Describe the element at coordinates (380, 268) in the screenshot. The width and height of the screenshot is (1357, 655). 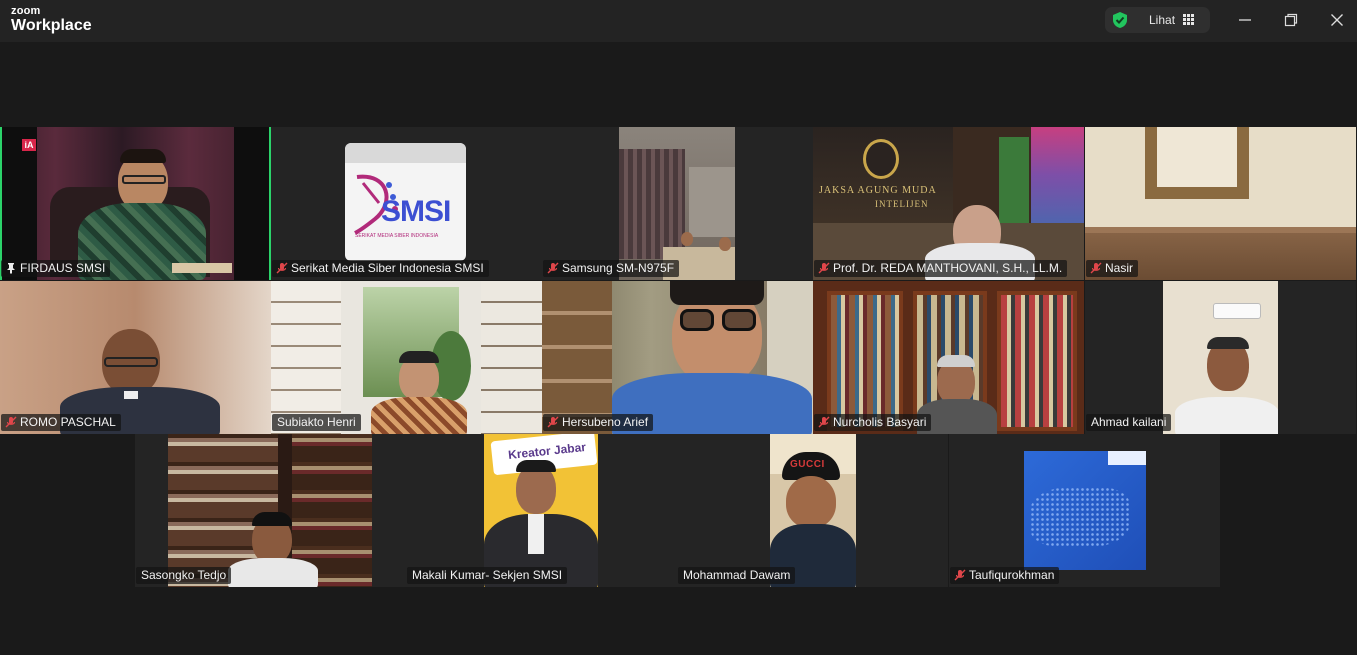
I see `participant-name-label: Serikat Media Siber Indonesia SMSI` at that location.